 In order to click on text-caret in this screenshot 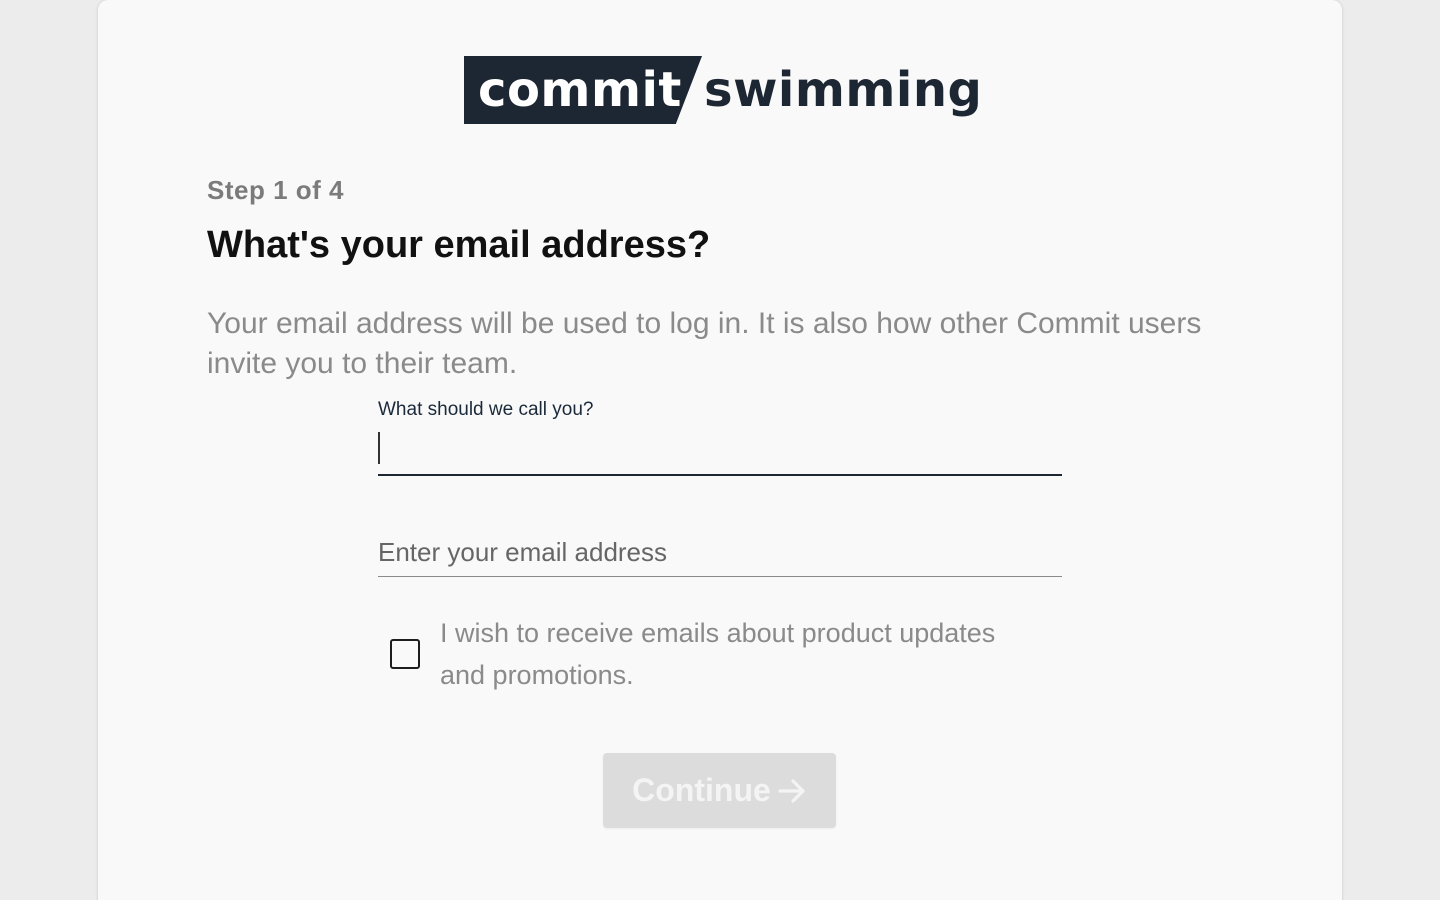, I will do `click(379, 448)`.